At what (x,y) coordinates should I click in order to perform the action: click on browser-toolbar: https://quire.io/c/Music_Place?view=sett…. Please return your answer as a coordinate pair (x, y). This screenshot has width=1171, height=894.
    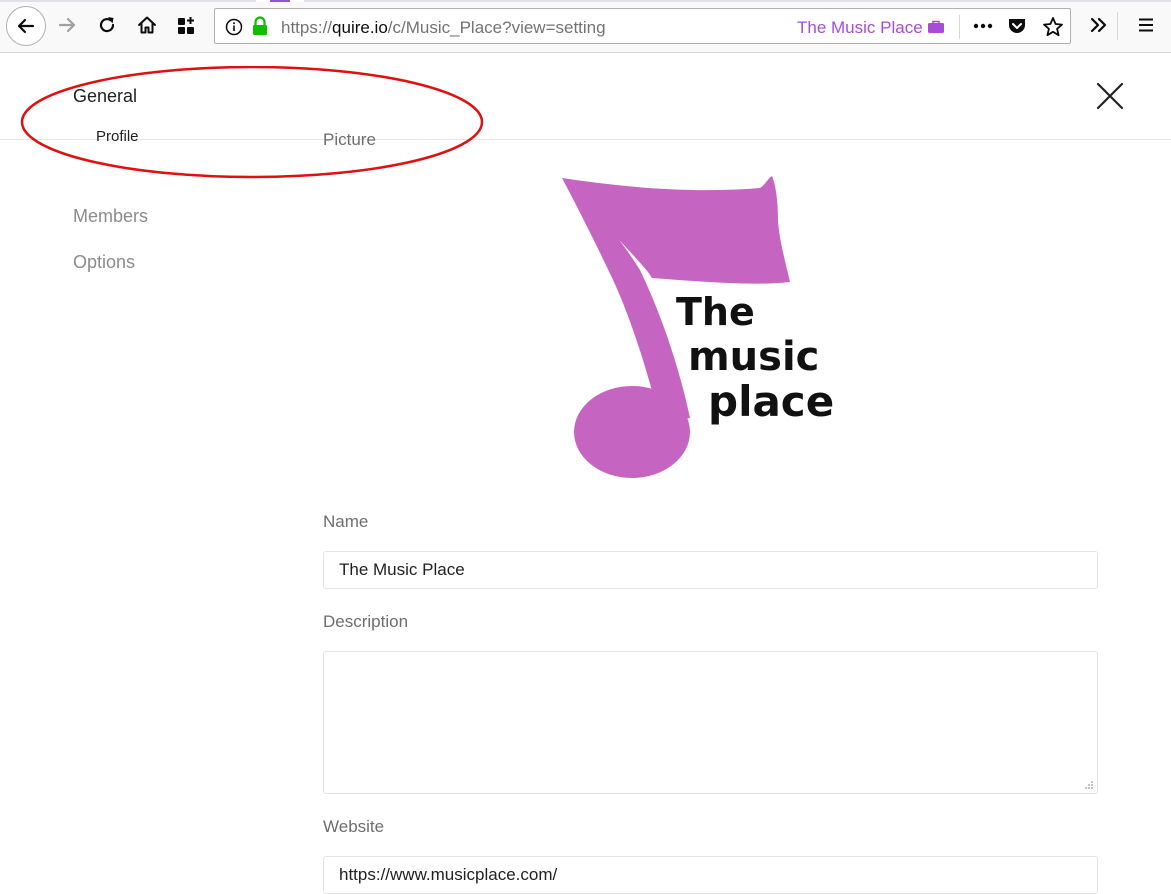
    Looking at the image, I should click on (585, 26).